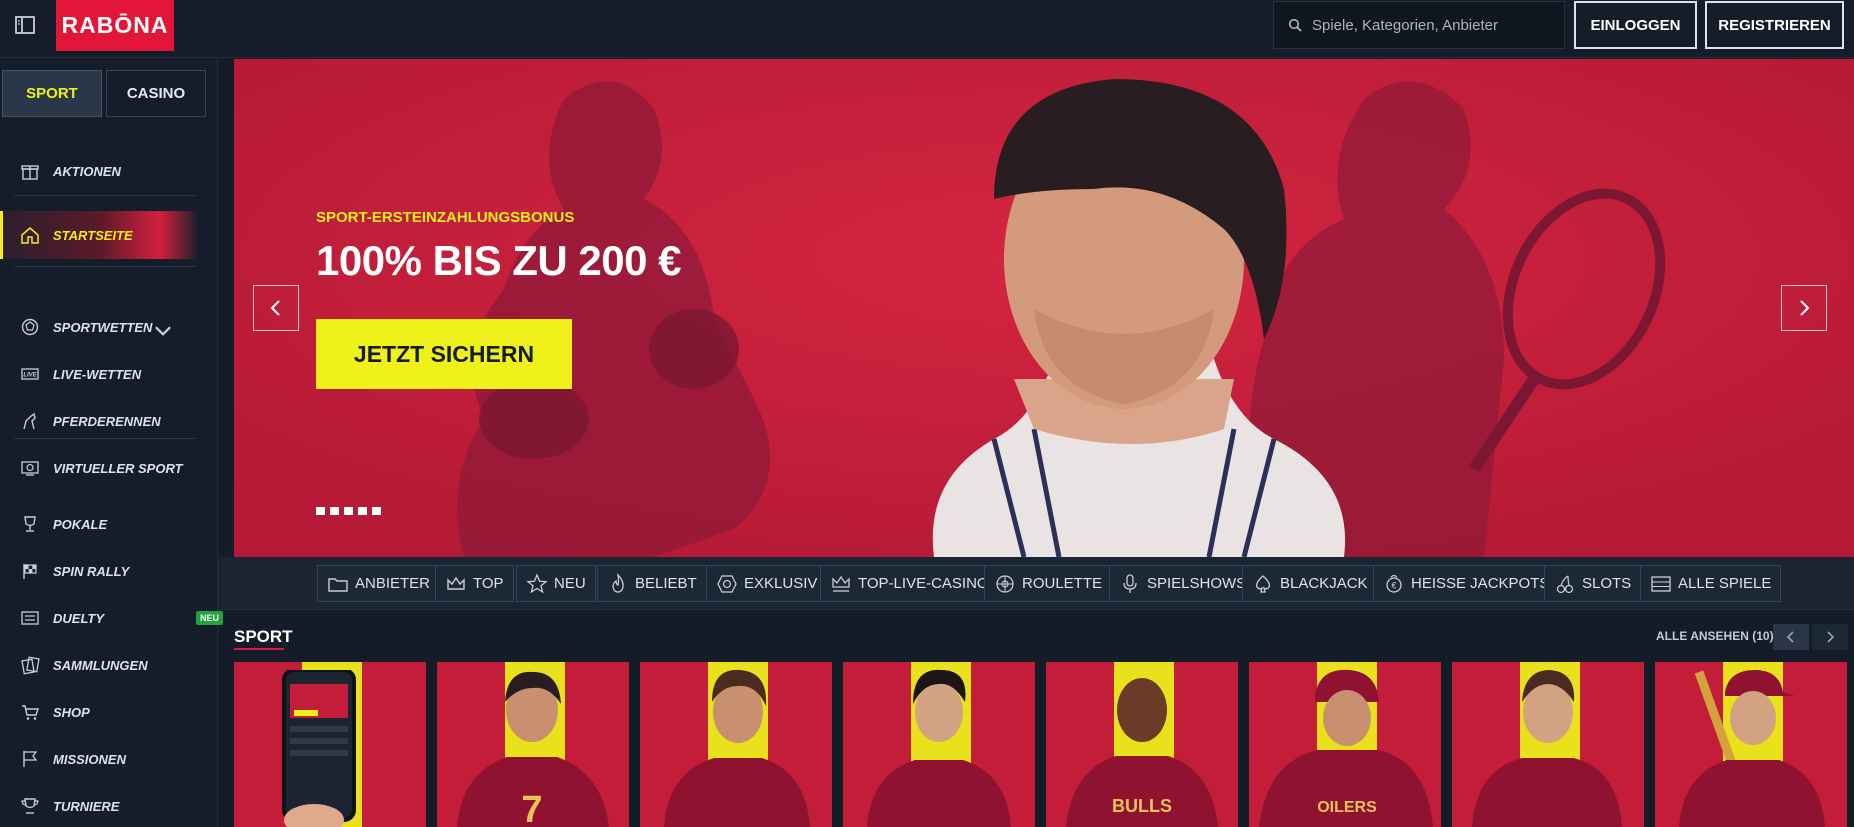 The height and width of the screenshot is (827, 1854). I want to click on mission-flag-icon, so click(30, 759).